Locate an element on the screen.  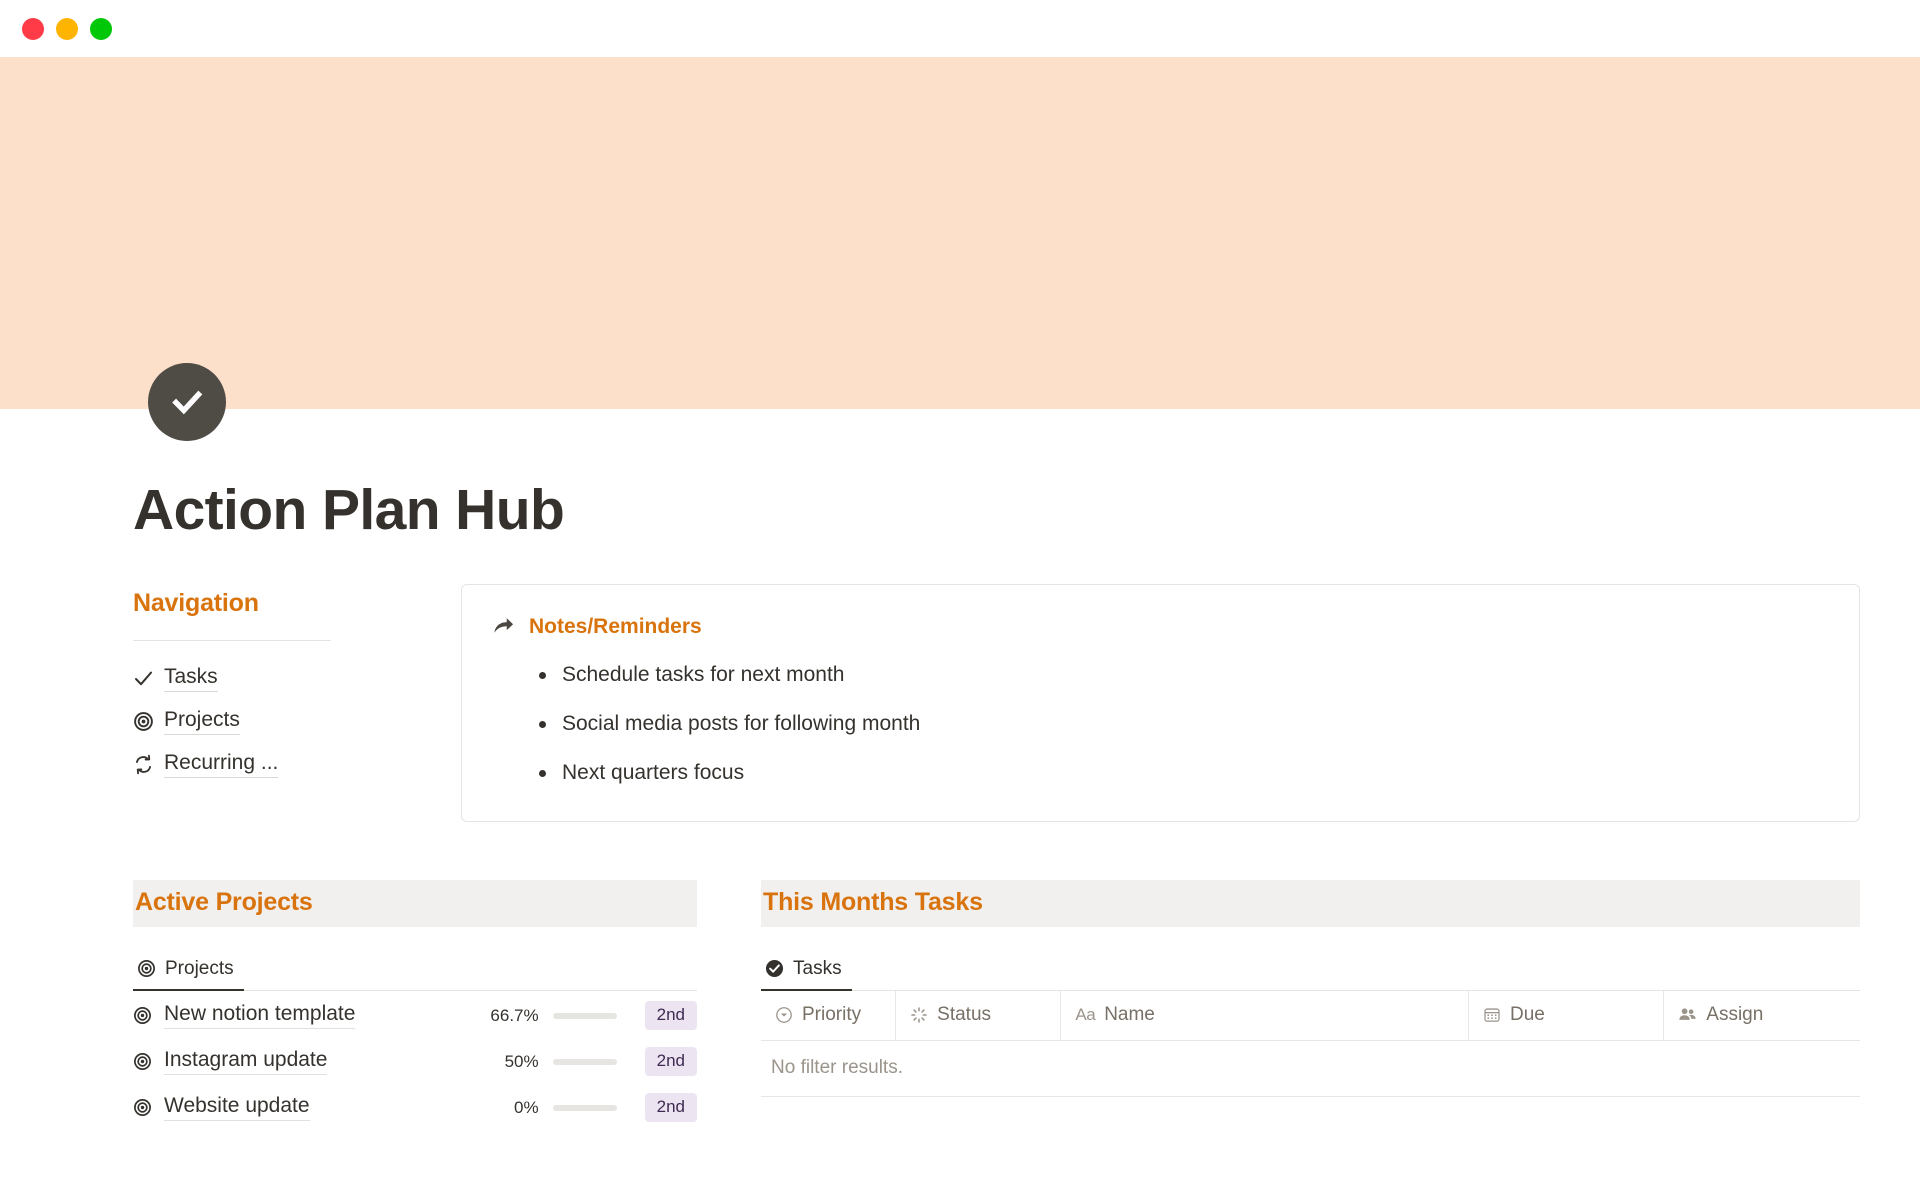
page-title: Action Plan Hub is located at coordinates (349, 510).